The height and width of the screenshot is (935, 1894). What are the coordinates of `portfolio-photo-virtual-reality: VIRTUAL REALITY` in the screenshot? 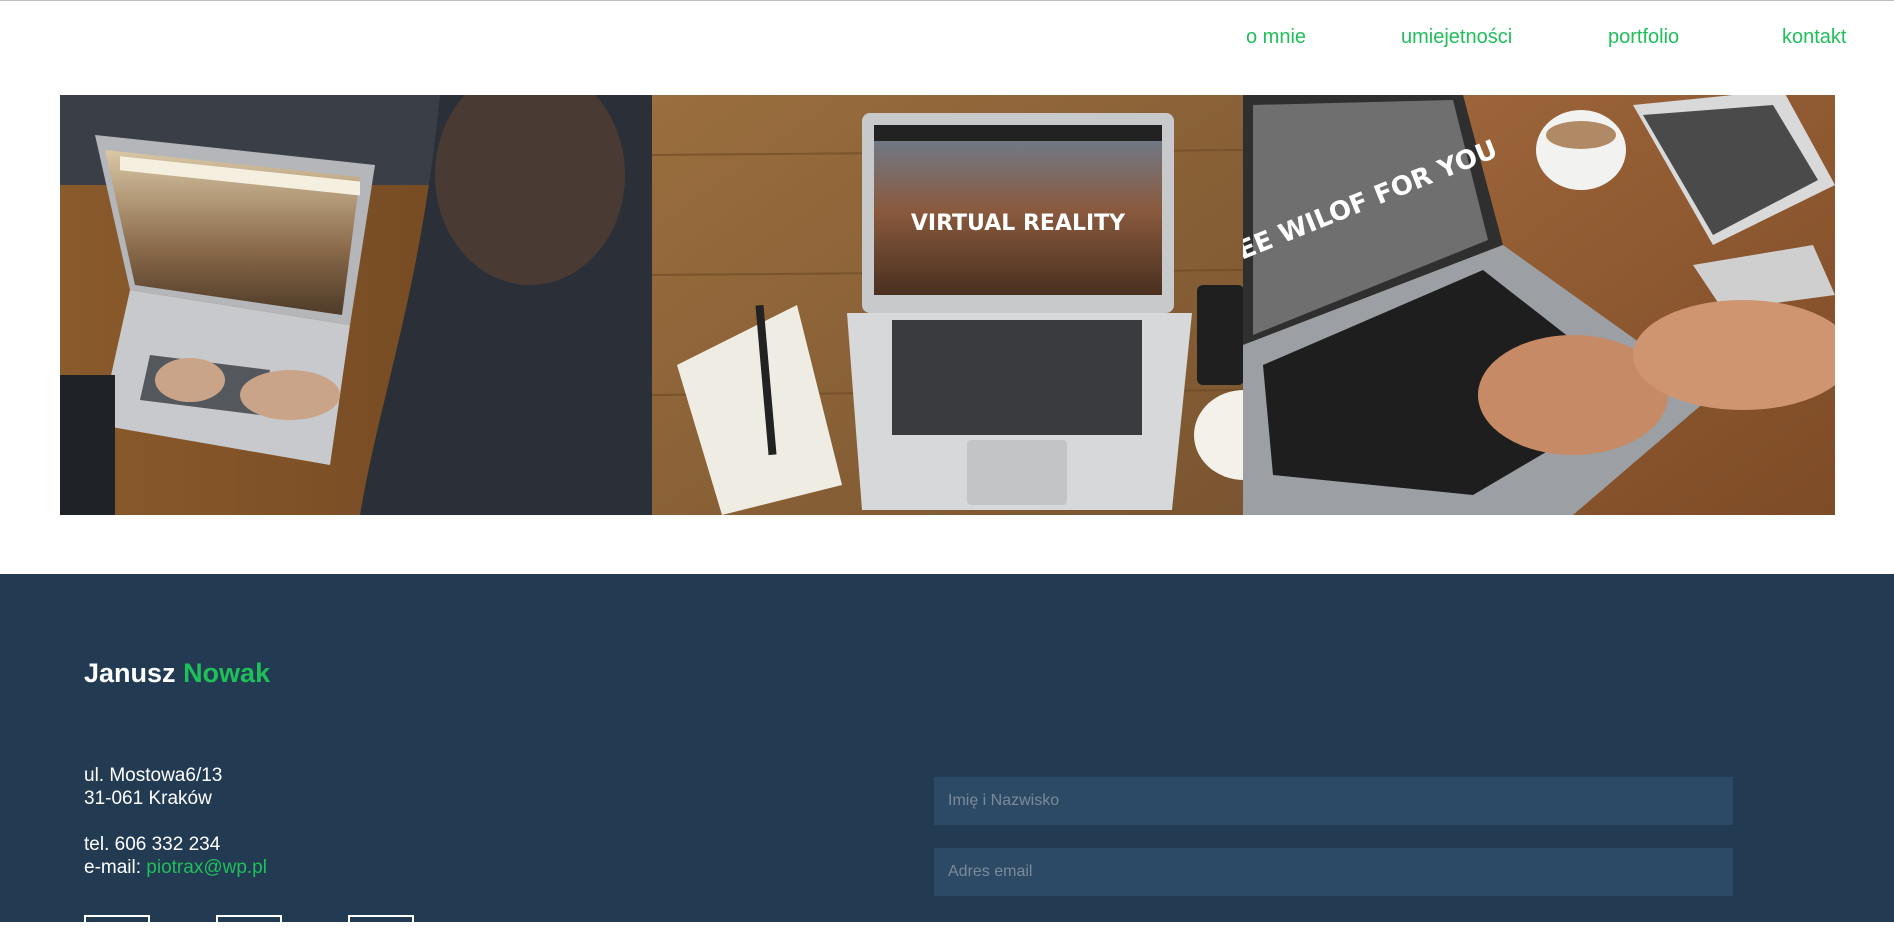 It's located at (947, 305).